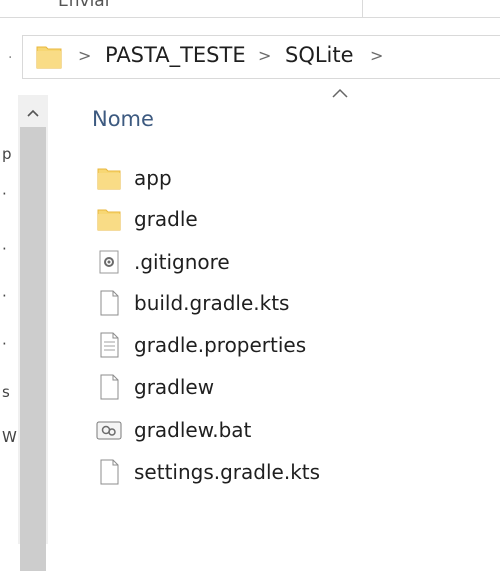 The image size is (500, 571). What do you see at coordinates (212, 303) in the screenshot?
I see `file-name: build.gradle.kts` at bounding box center [212, 303].